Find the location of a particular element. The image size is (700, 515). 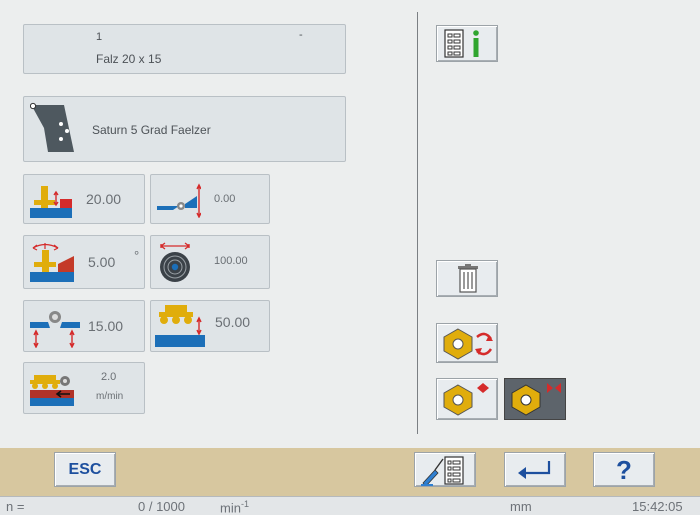

status-rpm-unit-exp: -1 is located at coordinates (244, 504).